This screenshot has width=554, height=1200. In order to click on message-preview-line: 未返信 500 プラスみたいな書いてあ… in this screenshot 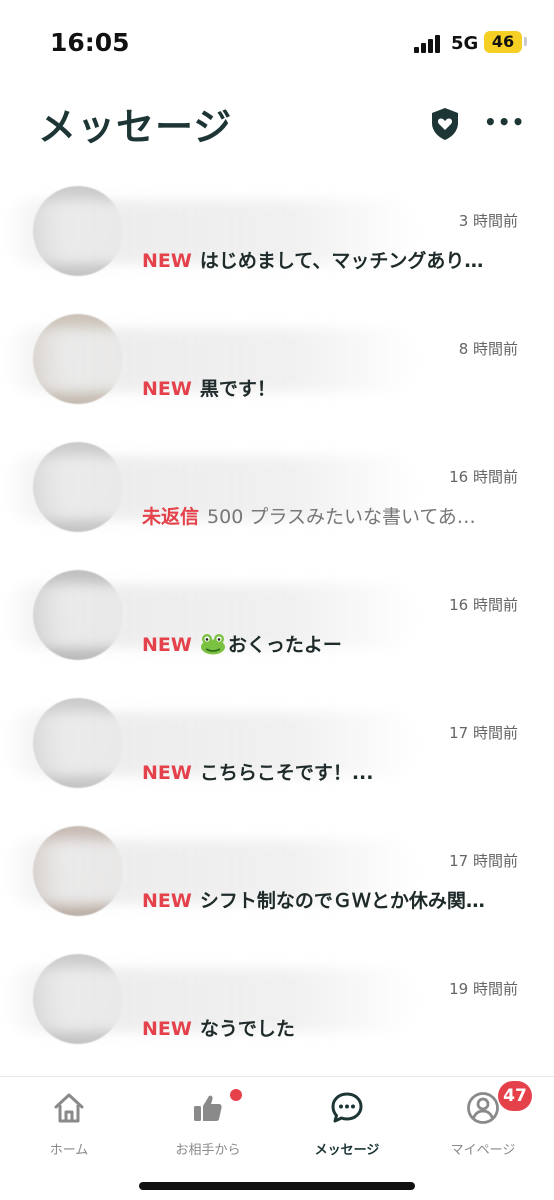, I will do `click(332, 515)`.